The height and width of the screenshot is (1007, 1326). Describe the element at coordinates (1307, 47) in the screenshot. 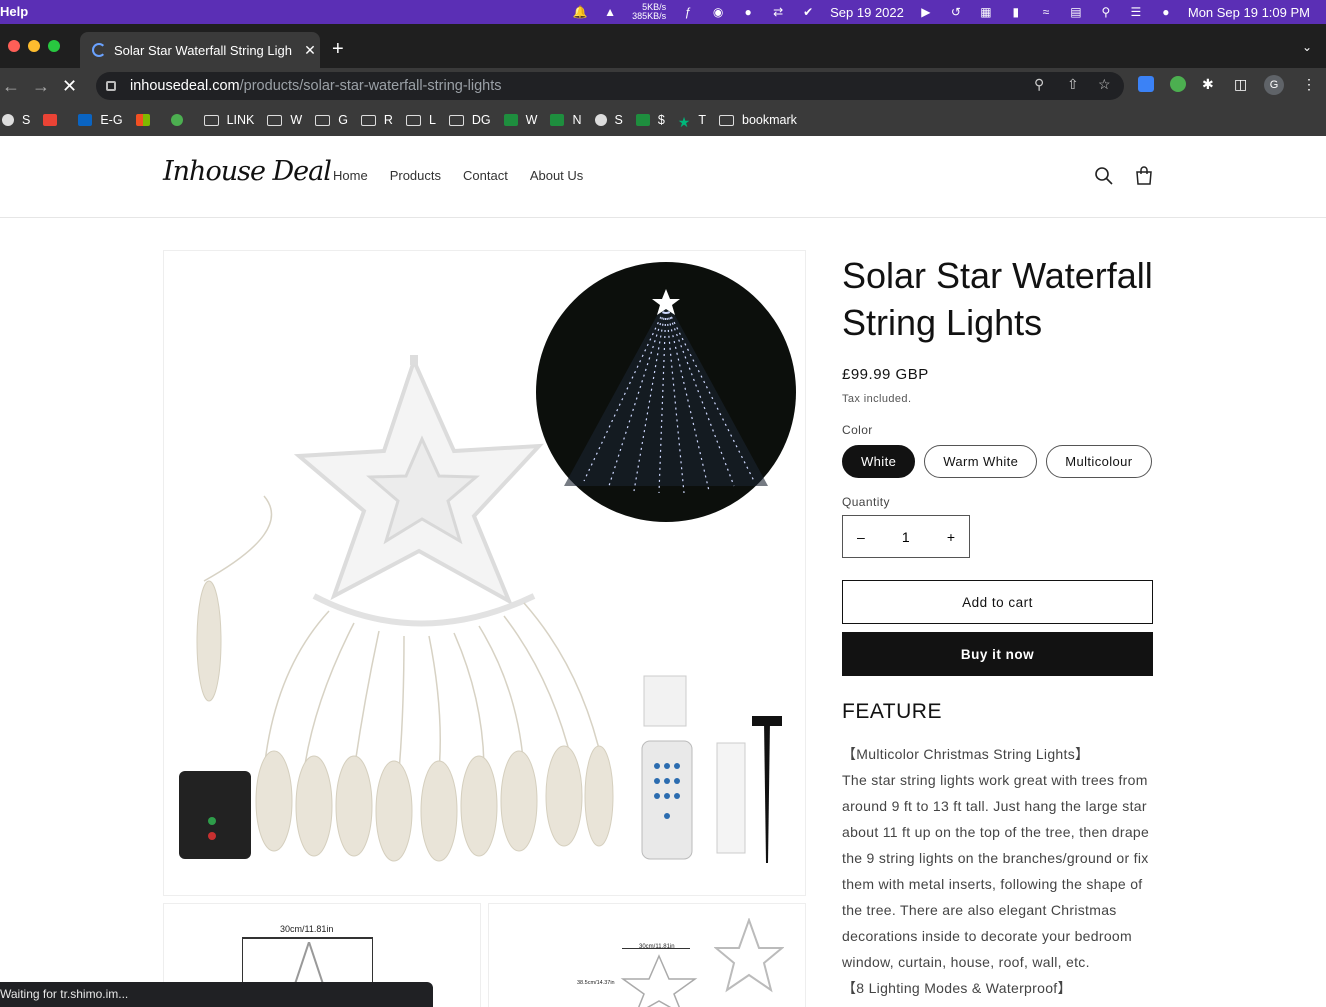

I see `tab-search-chevron-icon: ⌄` at that location.